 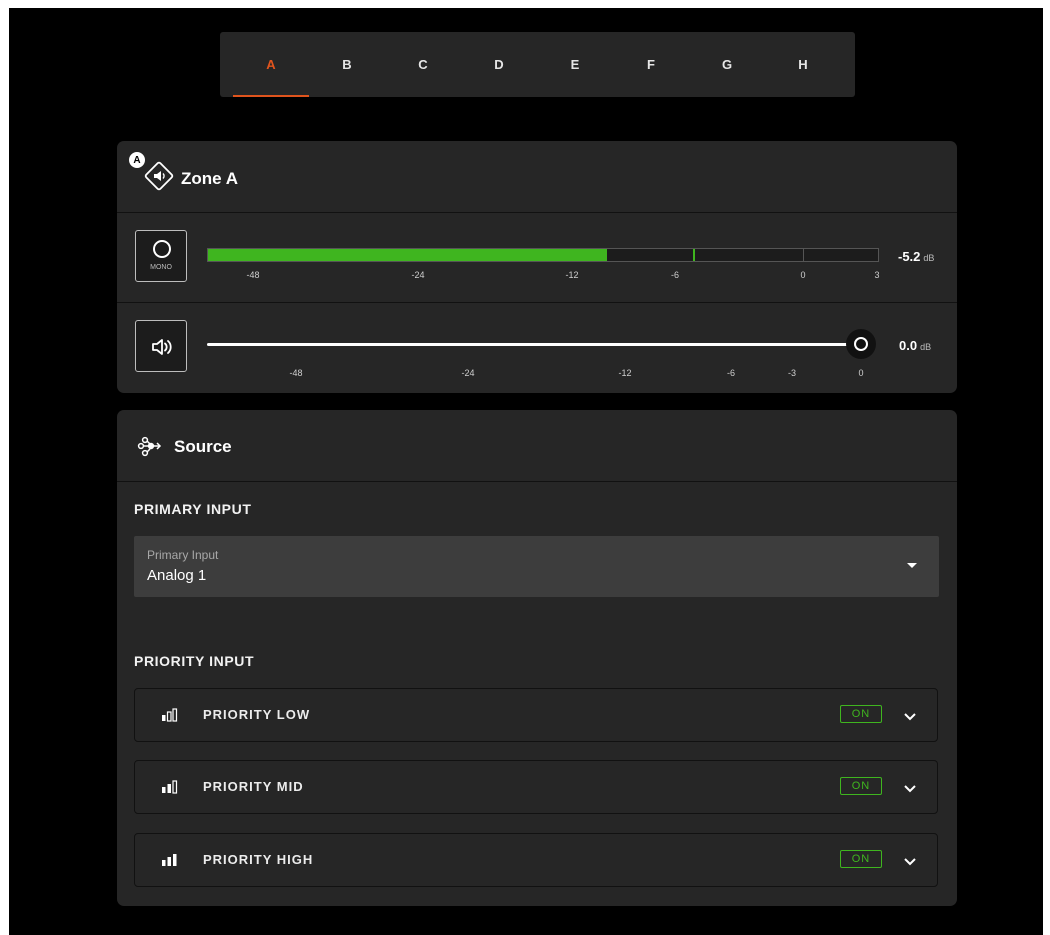 What do you see at coordinates (803, 255) in the screenshot?
I see `meter-tick` at bounding box center [803, 255].